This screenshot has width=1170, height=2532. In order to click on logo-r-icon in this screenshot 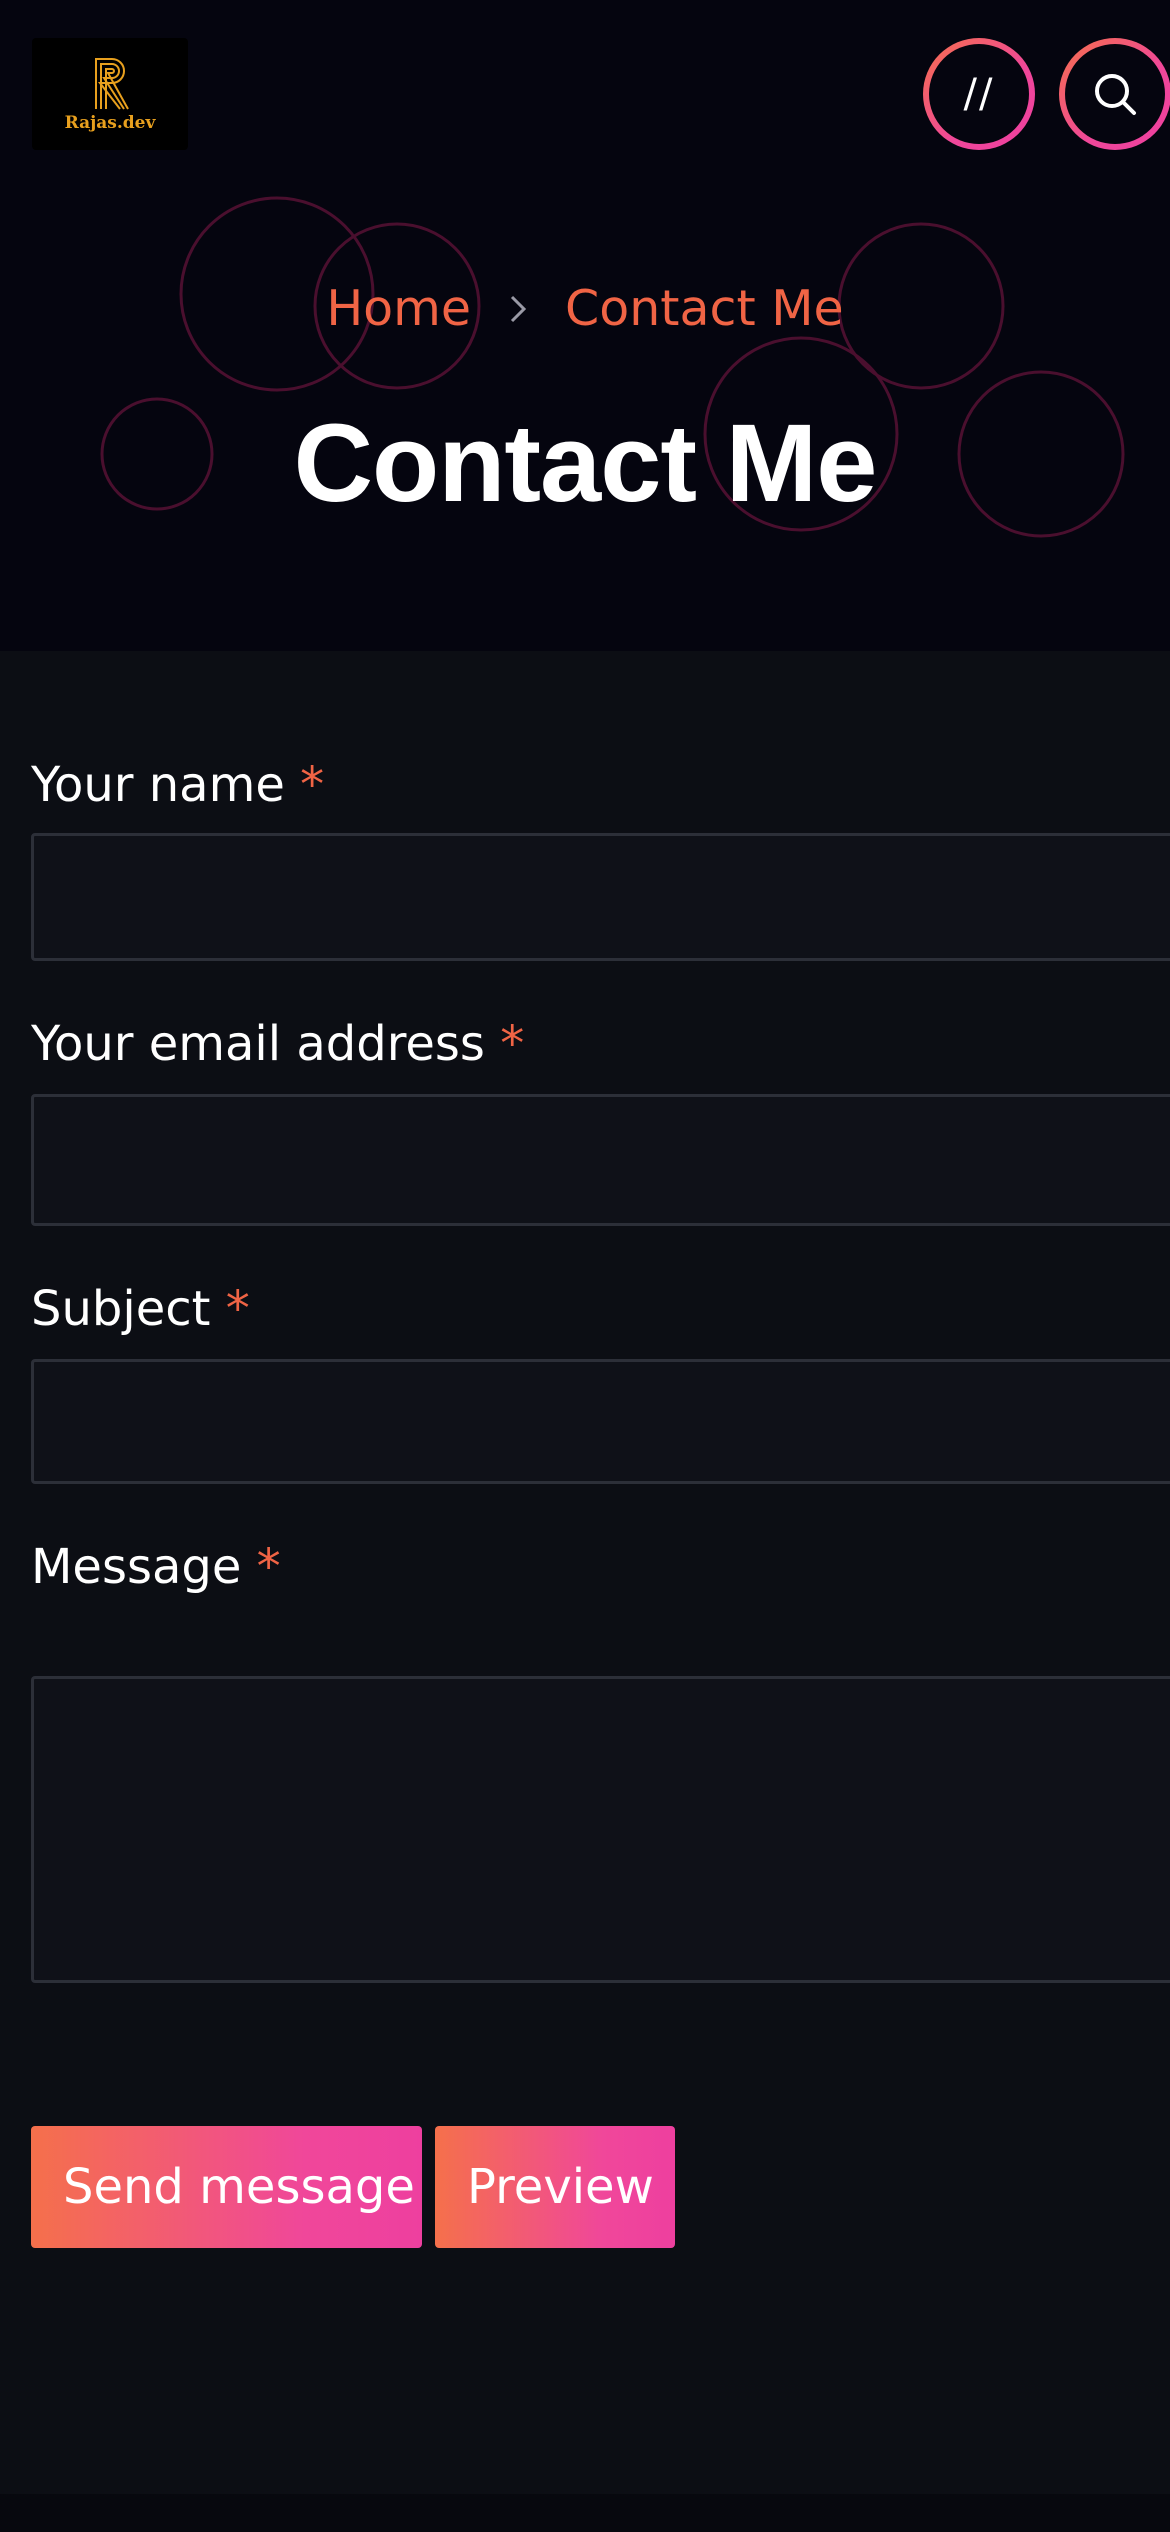, I will do `click(112, 84)`.